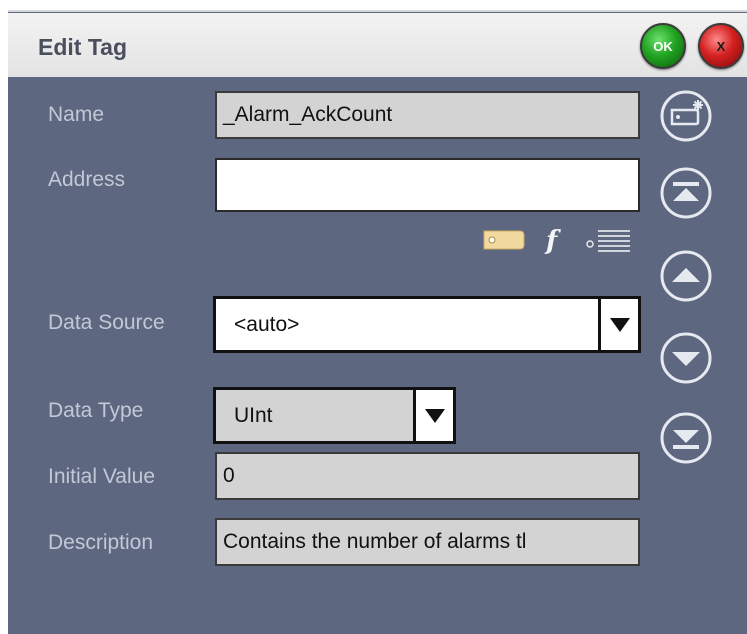  What do you see at coordinates (377, 45) in the screenshot?
I see `title-bar: Edit Tag` at bounding box center [377, 45].